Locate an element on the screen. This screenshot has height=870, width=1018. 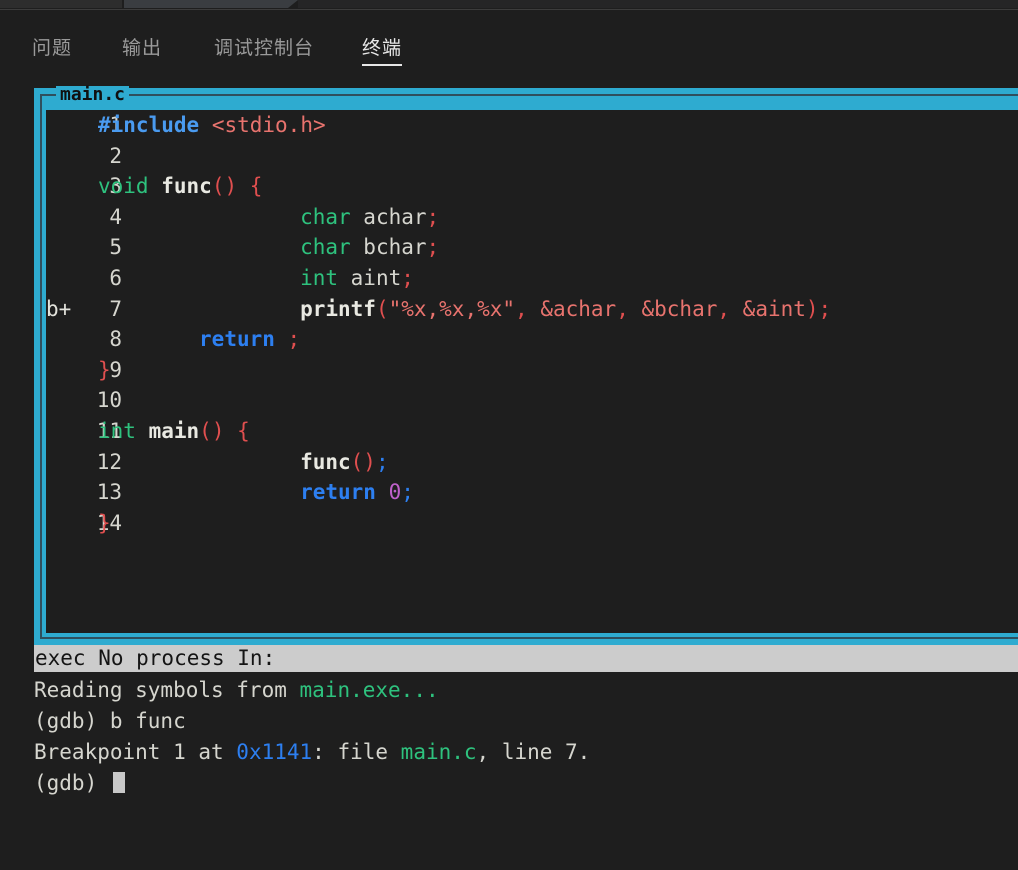
code-token: <stdio.h> is located at coordinates (268, 125).